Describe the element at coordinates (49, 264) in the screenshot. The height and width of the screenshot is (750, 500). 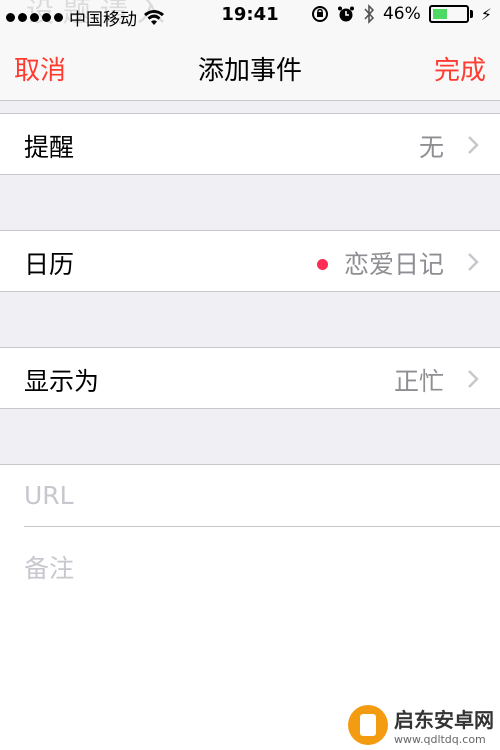
I see `calendar-label: 日历` at that location.